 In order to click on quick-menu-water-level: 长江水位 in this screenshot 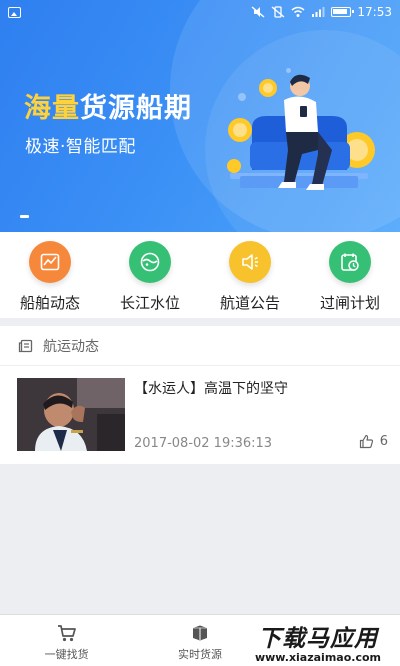, I will do `click(150, 275)`.